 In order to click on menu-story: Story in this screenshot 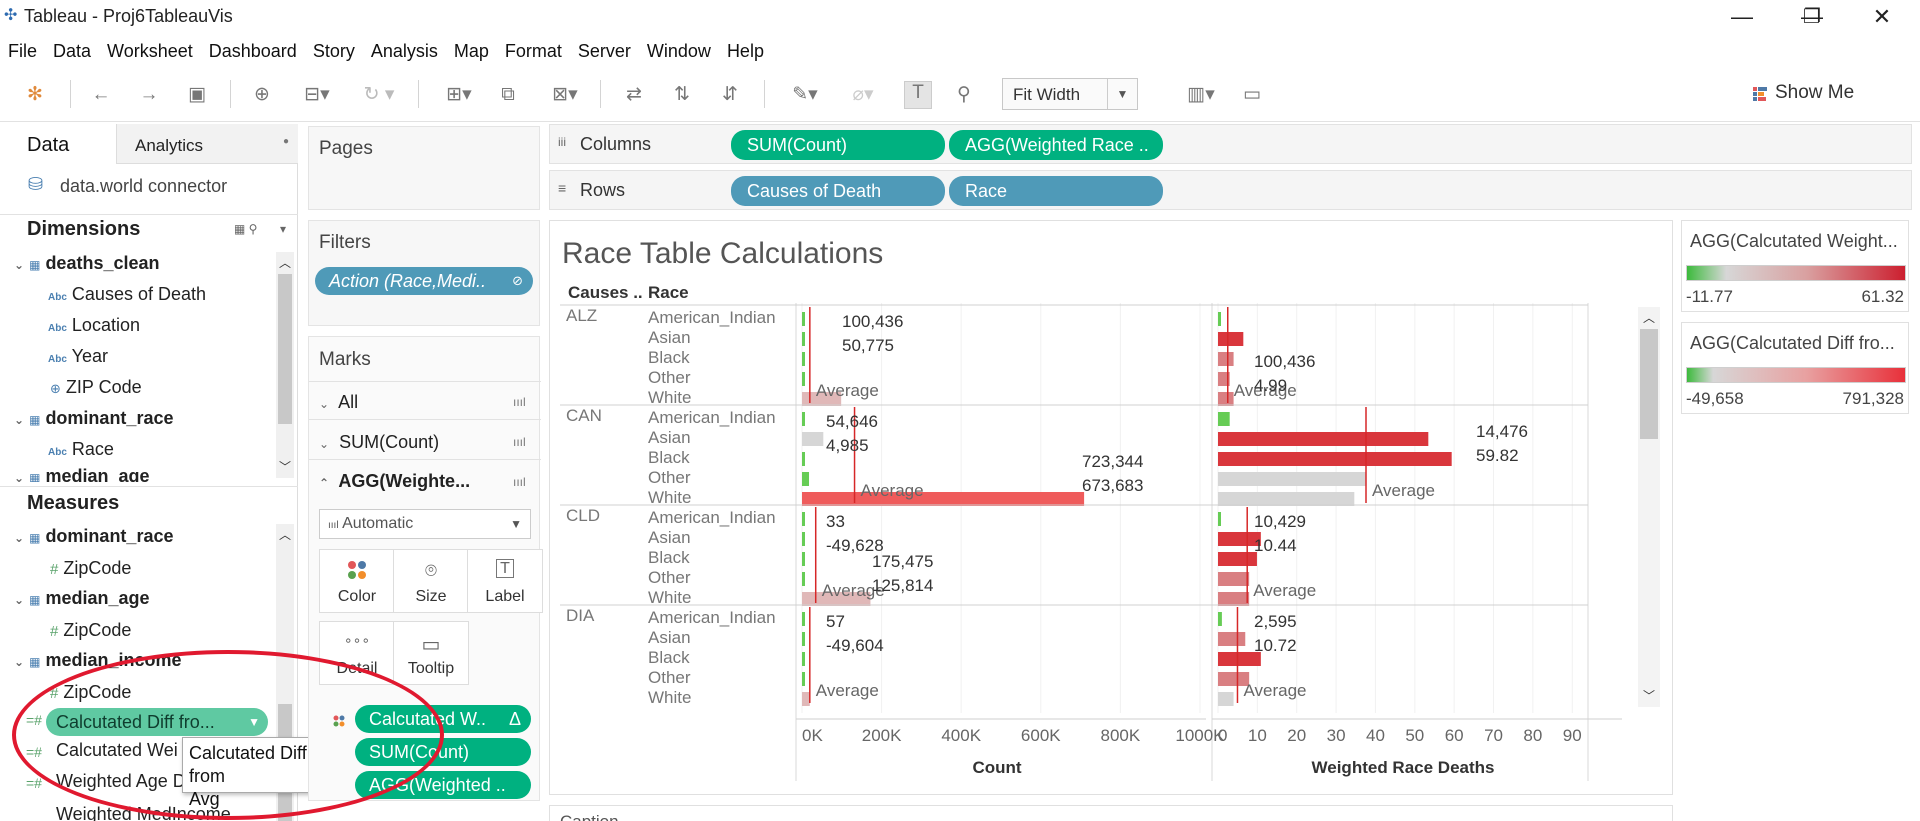, I will do `click(334, 51)`.